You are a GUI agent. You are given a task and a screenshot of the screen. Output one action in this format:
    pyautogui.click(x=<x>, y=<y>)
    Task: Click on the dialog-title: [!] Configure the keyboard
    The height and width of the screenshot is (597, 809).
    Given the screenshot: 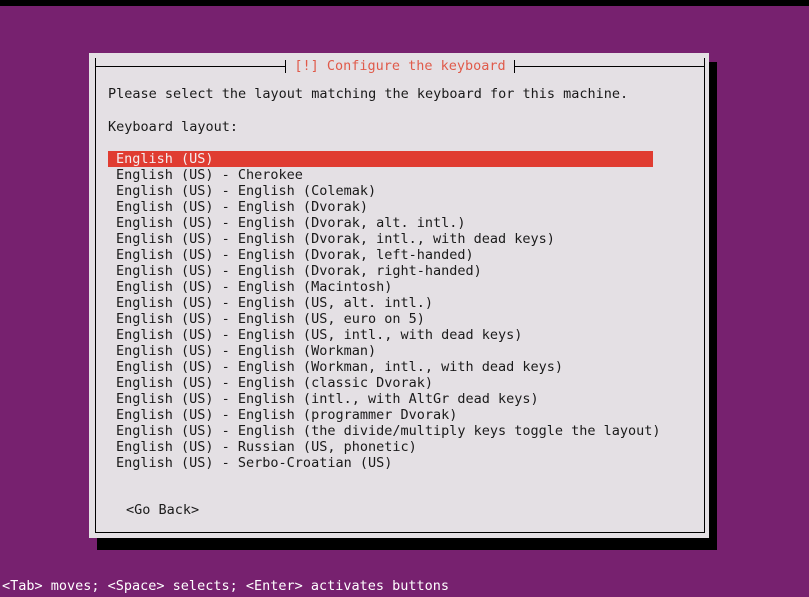 What is the action you would take?
    pyautogui.click(x=400, y=66)
    